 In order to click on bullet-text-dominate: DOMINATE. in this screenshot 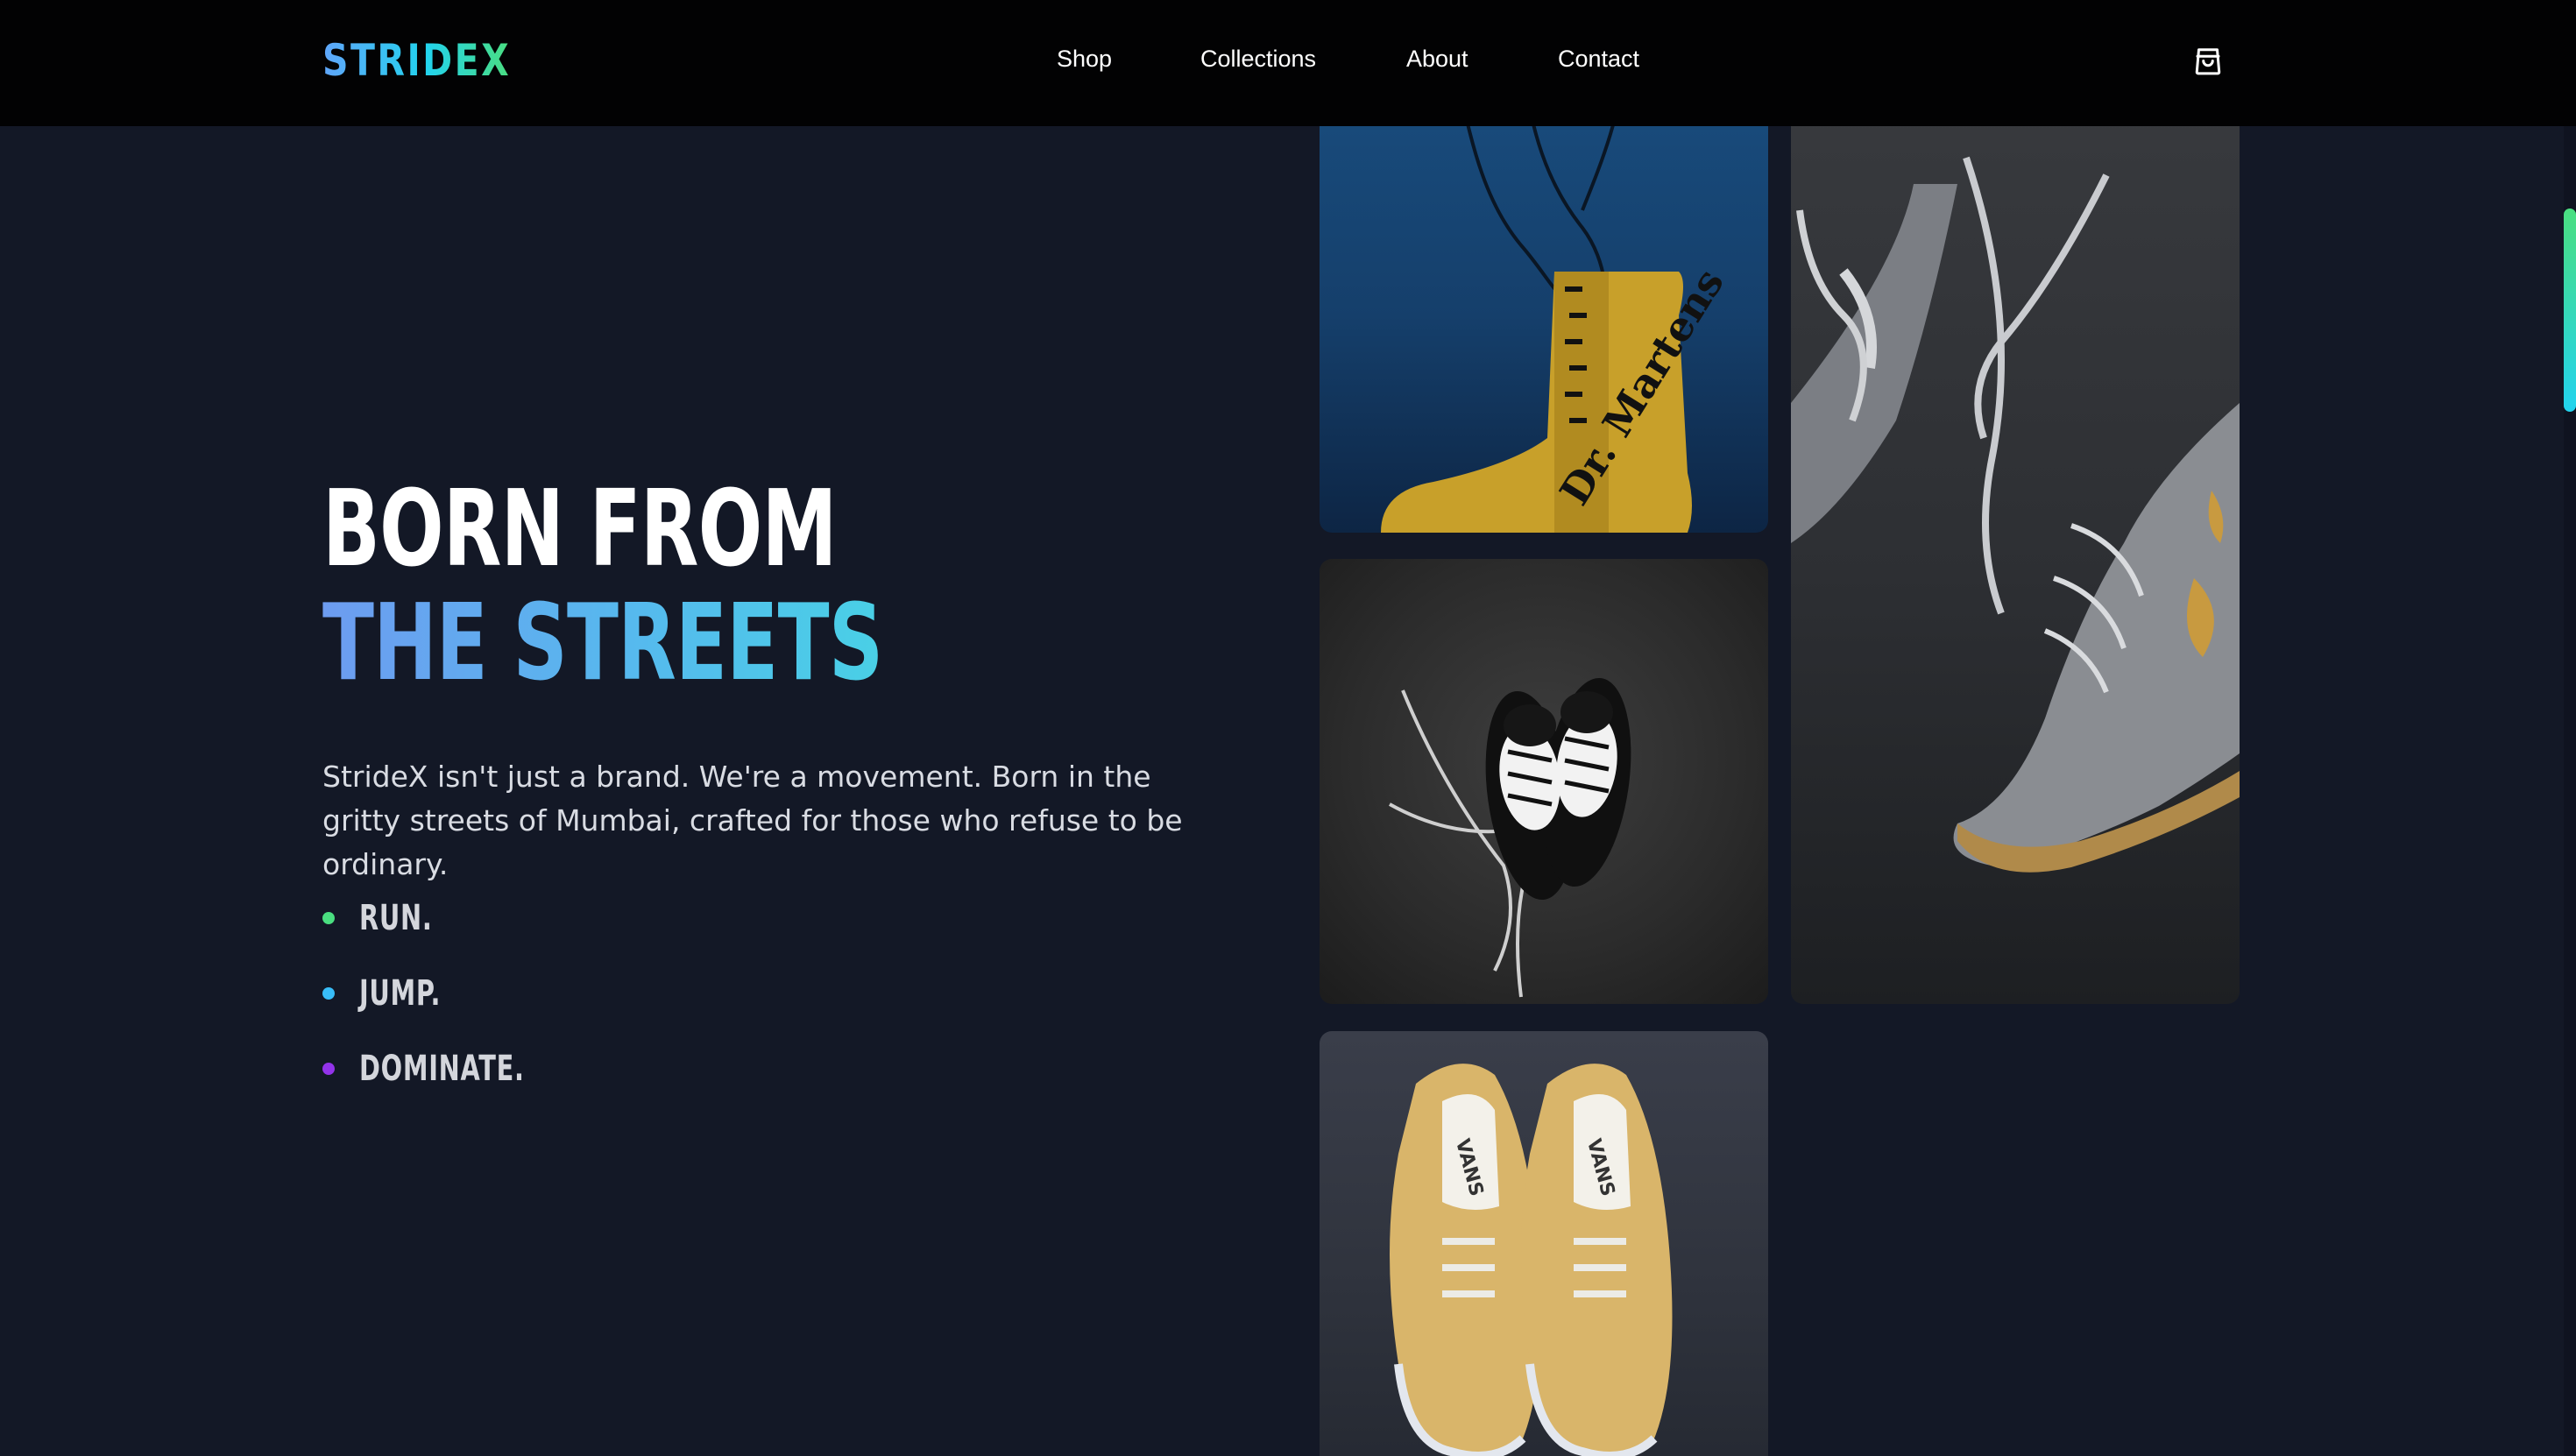, I will do `click(442, 1069)`.